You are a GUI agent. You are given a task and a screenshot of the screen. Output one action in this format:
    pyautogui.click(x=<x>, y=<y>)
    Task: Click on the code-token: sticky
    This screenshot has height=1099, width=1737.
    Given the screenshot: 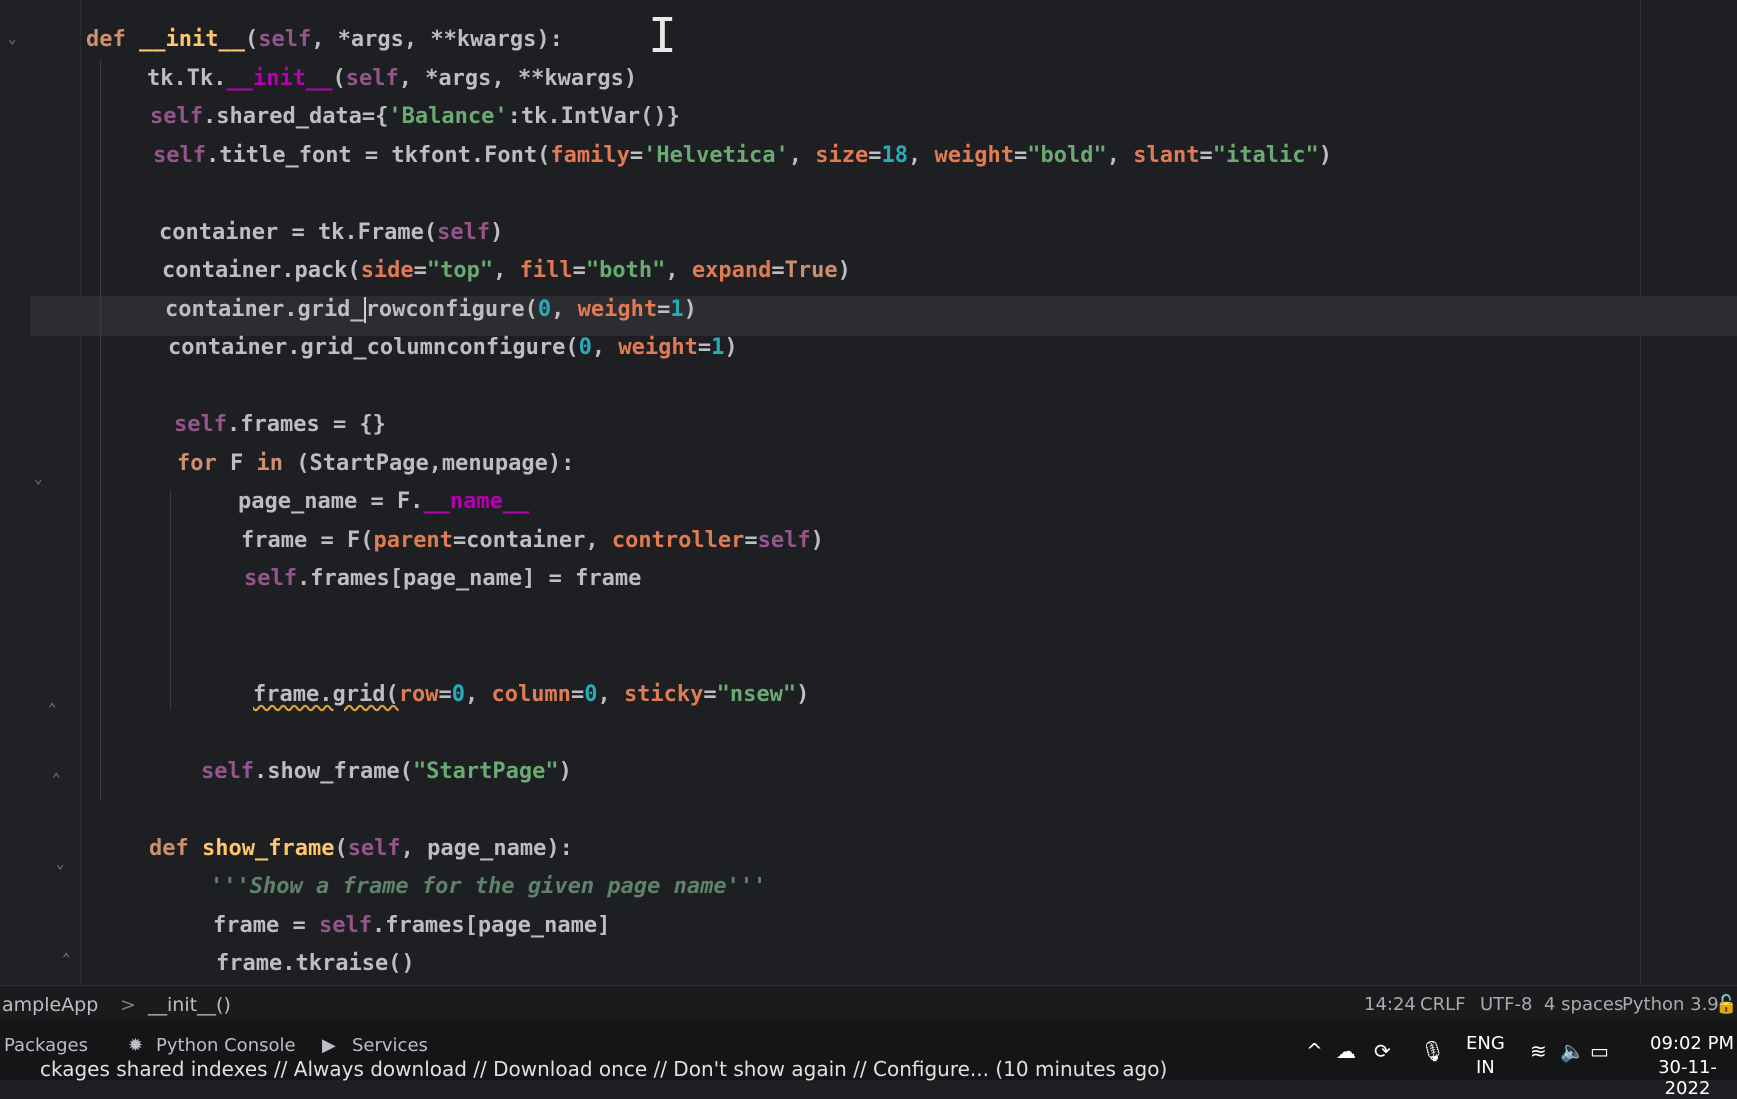 What is the action you would take?
    pyautogui.click(x=663, y=694)
    